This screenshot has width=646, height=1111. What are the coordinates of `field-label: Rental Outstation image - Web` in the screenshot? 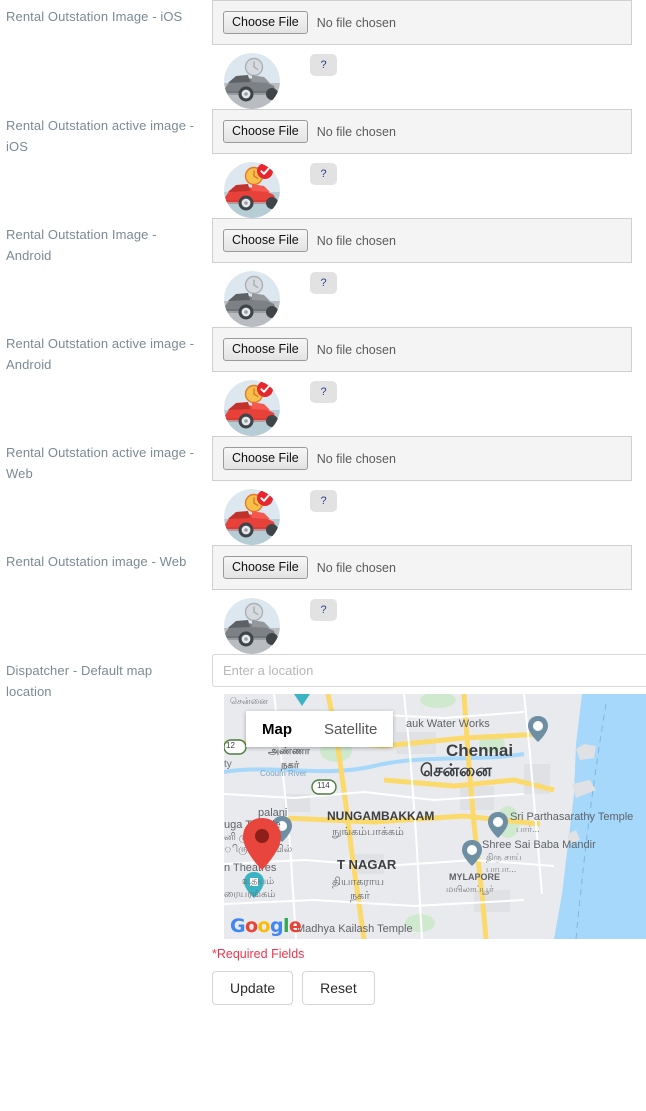 It's located at (96, 561).